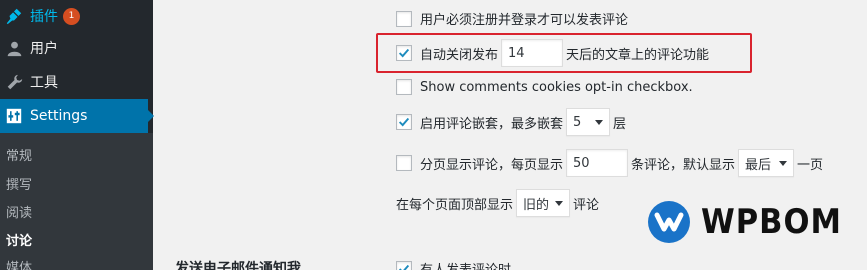 The image size is (867, 270). I want to click on auto-close-days-input: 14, so click(532, 53).